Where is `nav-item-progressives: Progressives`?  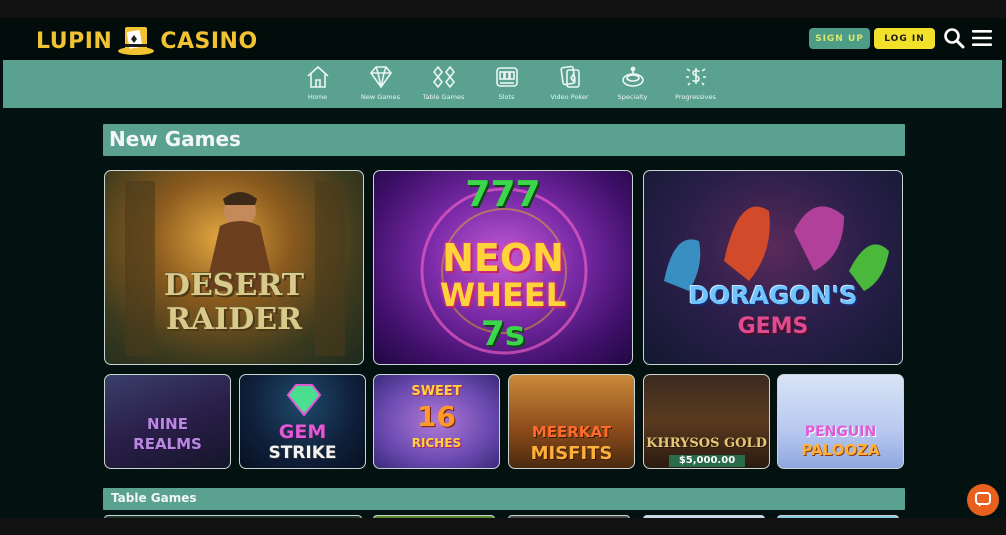
nav-item-progressives: Progressives is located at coordinates (695, 84).